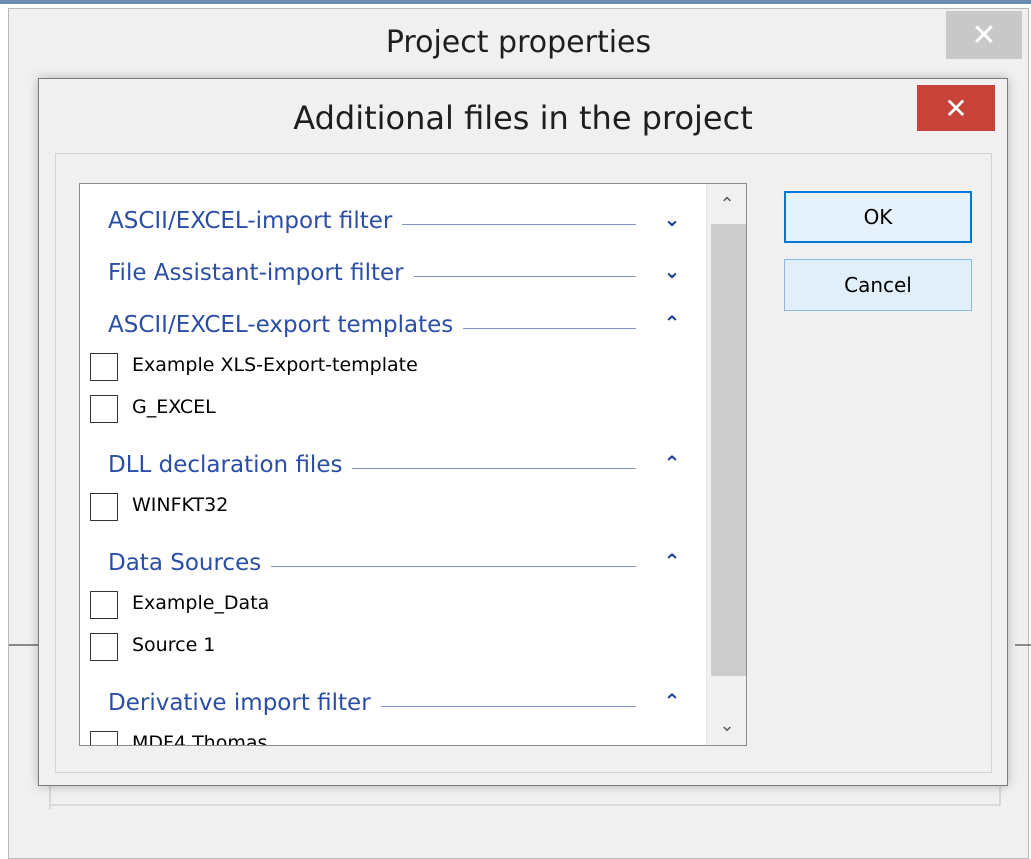  Describe the element at coordinates (201, 603) in the screenshot. I see `item-label: Example_Data` at that location.